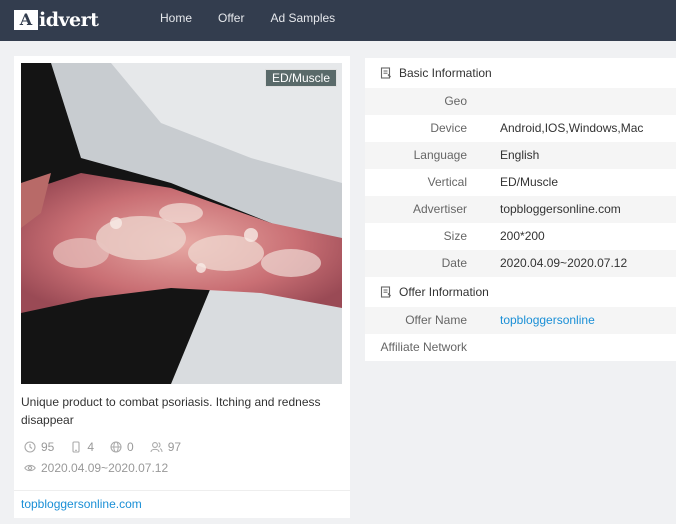 The image size is (676, 524). Describe the element at coordinates (82, 447) in the screenshot. I see `stat-devices: 4` at that location.